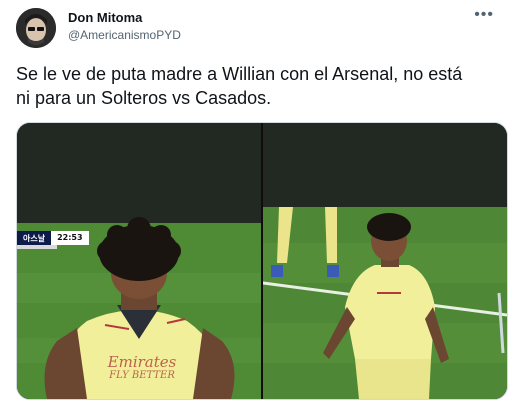 The image size is (512, 400). What do you see at coordinates (142, 369) in the screenshot?
I see `shirt-sponsor: Emirates FLY BETTER` at bounding box center [142, 369].